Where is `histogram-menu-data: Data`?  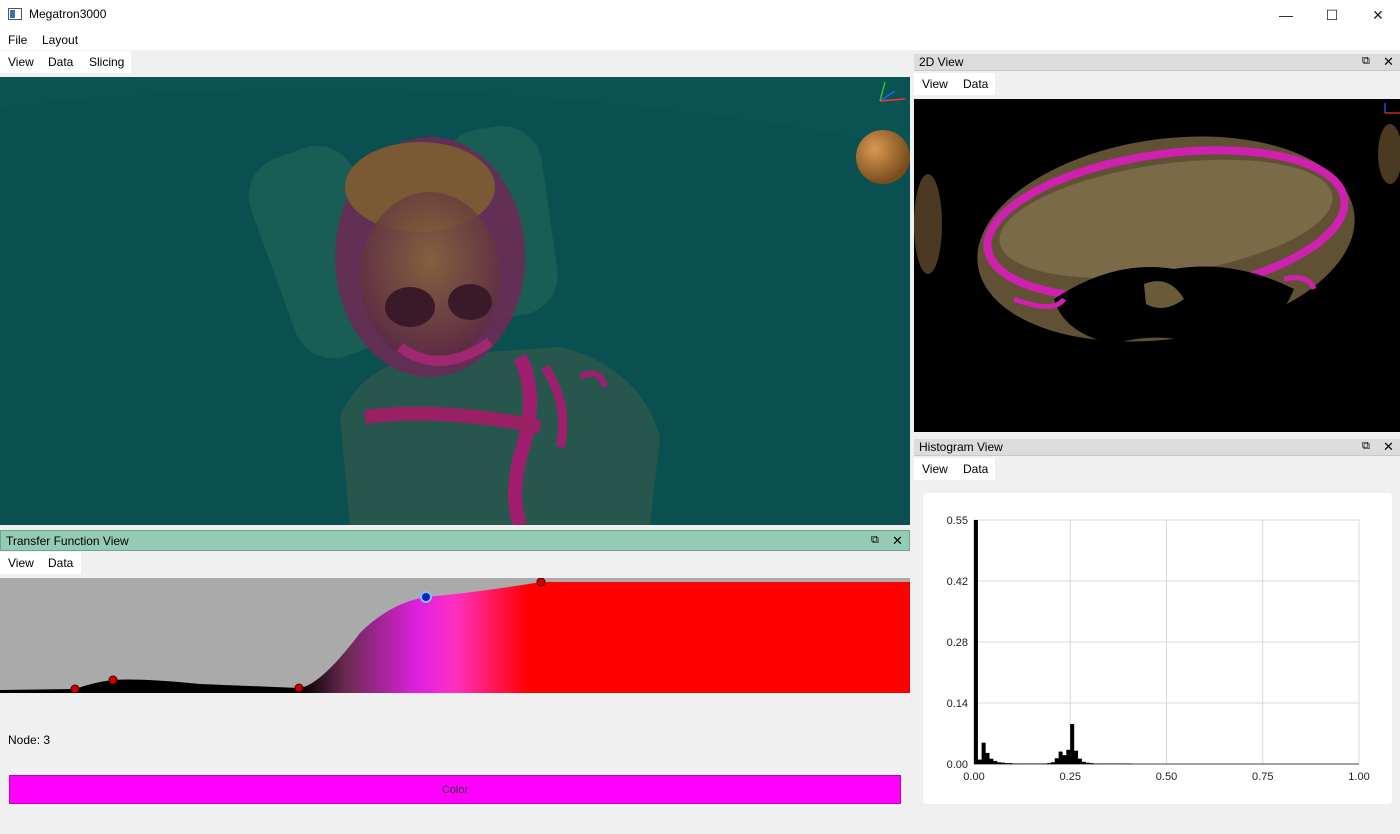
histogram-menu-data: Data is located at coordinates (975, 469).